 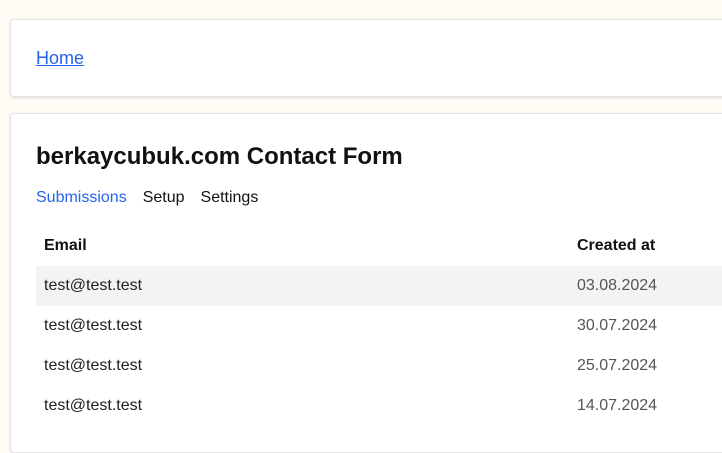 I want to click on tab-setup: Setup, so click(x=164, y=198).